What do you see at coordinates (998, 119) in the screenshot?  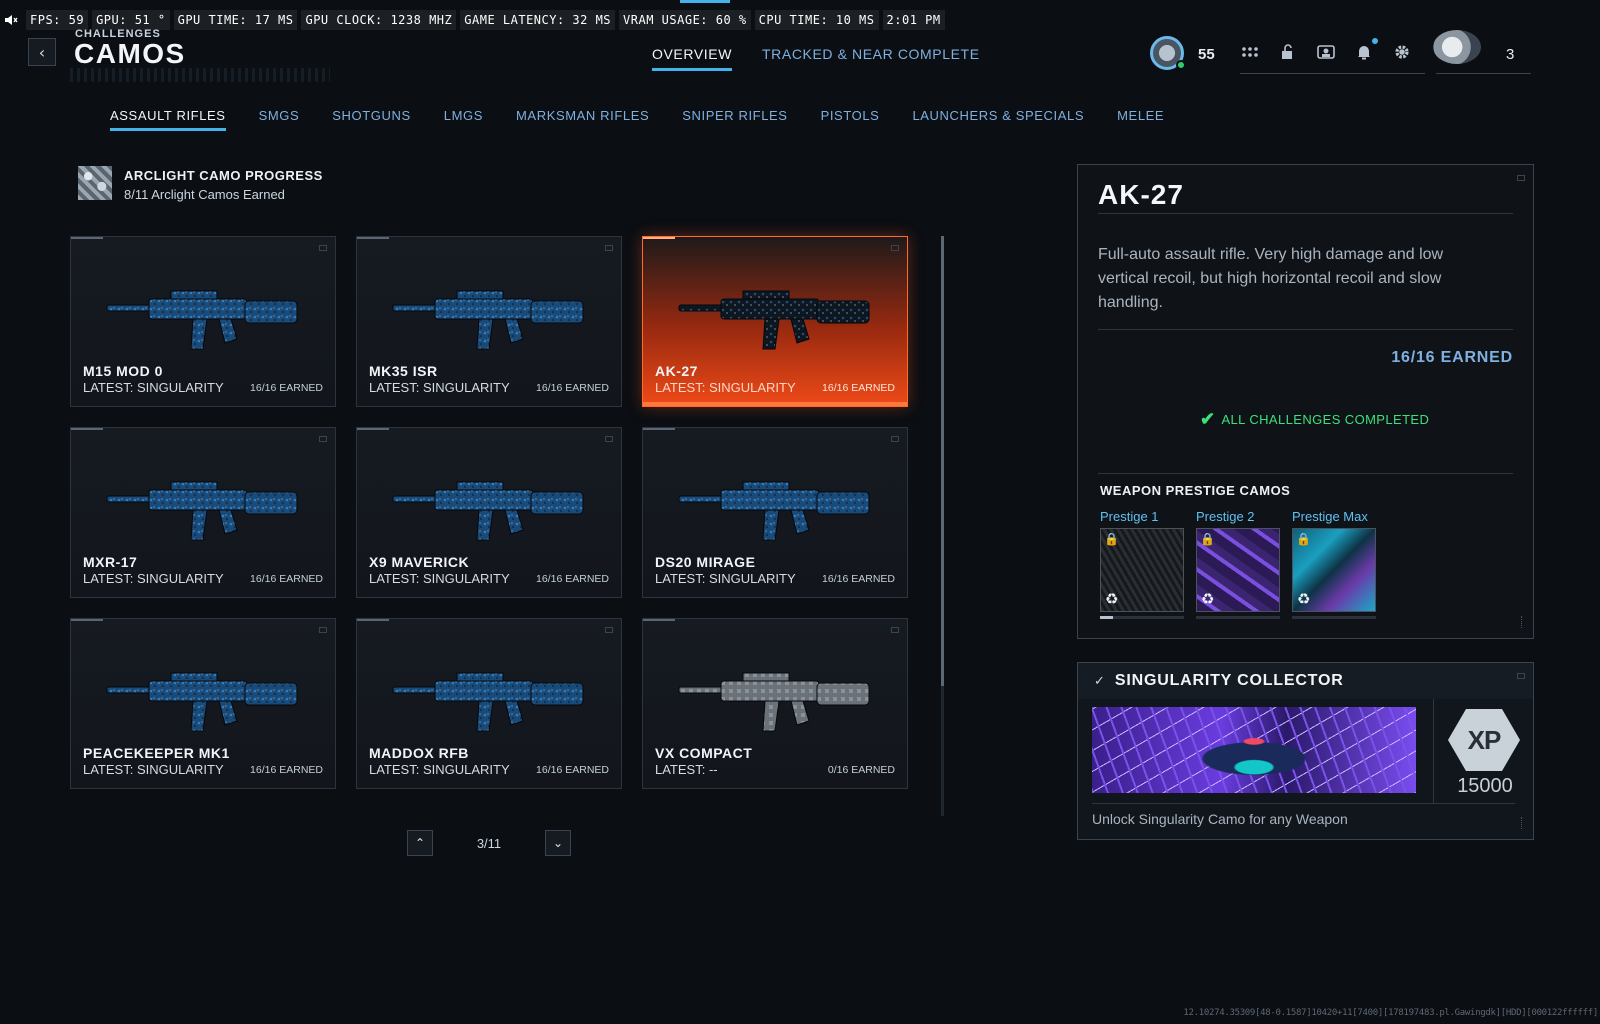 I see `tab-launchers-specials: LAUNCHERS & SPECIALS` at bounding box center [998, 119].